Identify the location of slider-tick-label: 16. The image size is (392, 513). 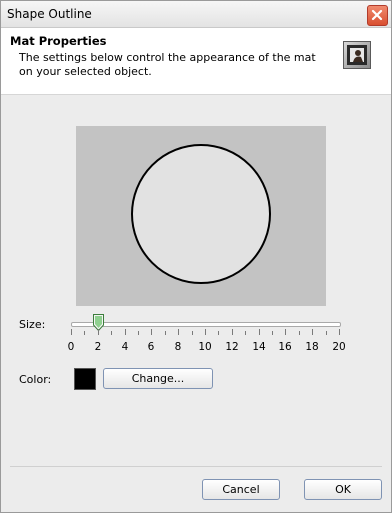
(285, 347).